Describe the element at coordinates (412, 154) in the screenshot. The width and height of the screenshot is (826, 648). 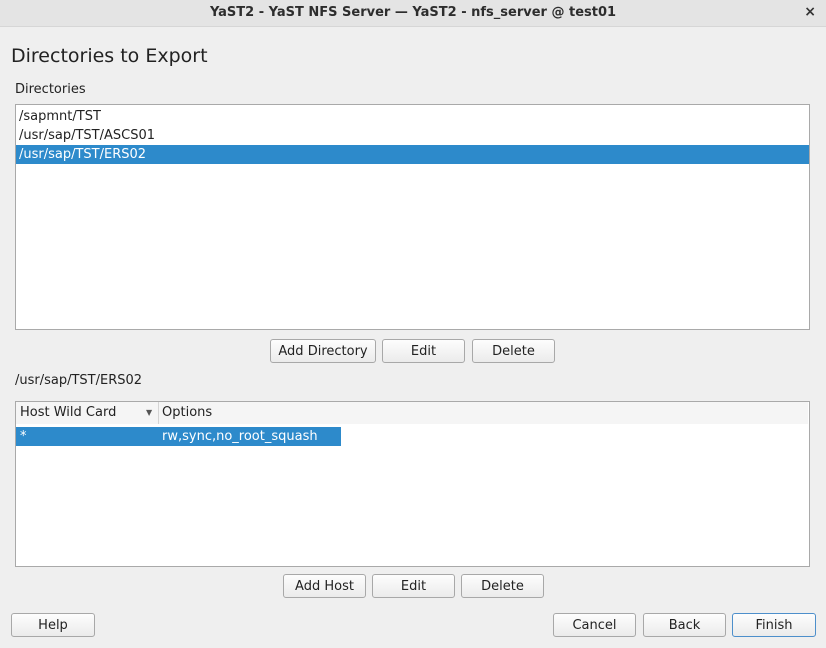
I see `list-item: /usr/sap/TST/ERS02` at that location.